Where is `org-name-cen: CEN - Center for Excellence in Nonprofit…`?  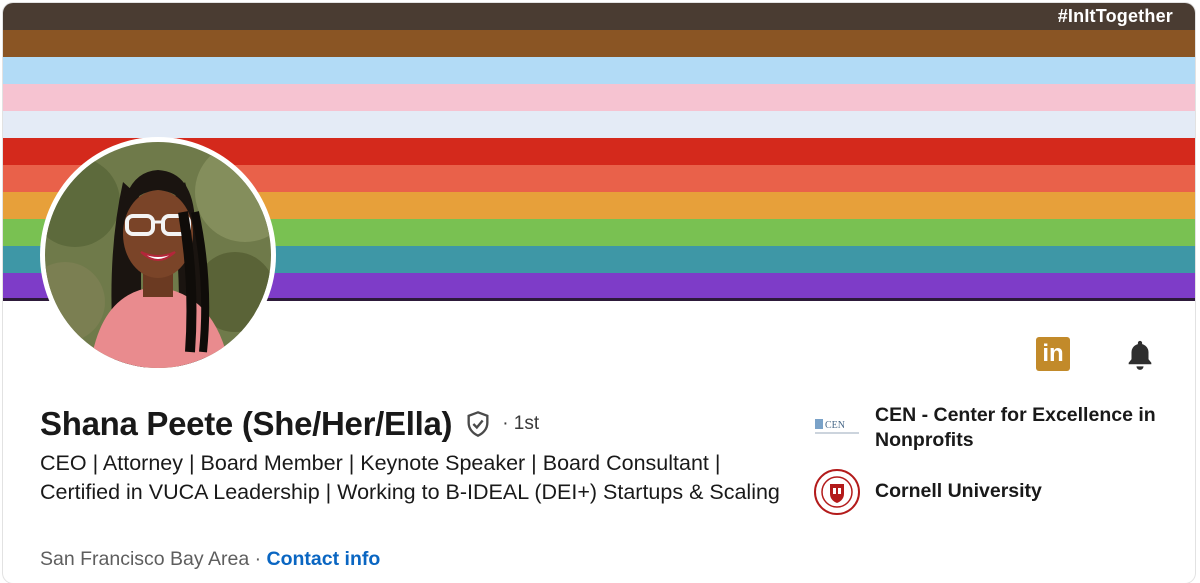 org-name-cen: CEN - Center for Excellence in Nonprofit… is located at coordinates (1015, 427).